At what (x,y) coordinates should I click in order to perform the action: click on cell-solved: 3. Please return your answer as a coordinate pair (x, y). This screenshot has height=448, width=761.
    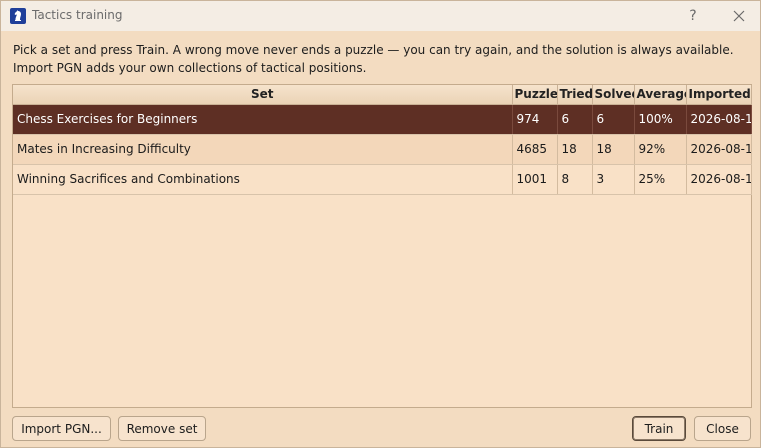
    Looking at the image, I should click on (613, 179).